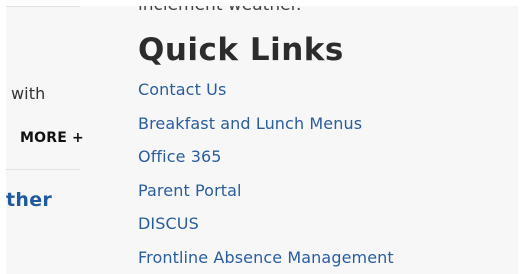 The image size is (524, 274). Describe the element at coordinates (52, 138) in the screenshot. I see `more-button: MORE +` at that location.